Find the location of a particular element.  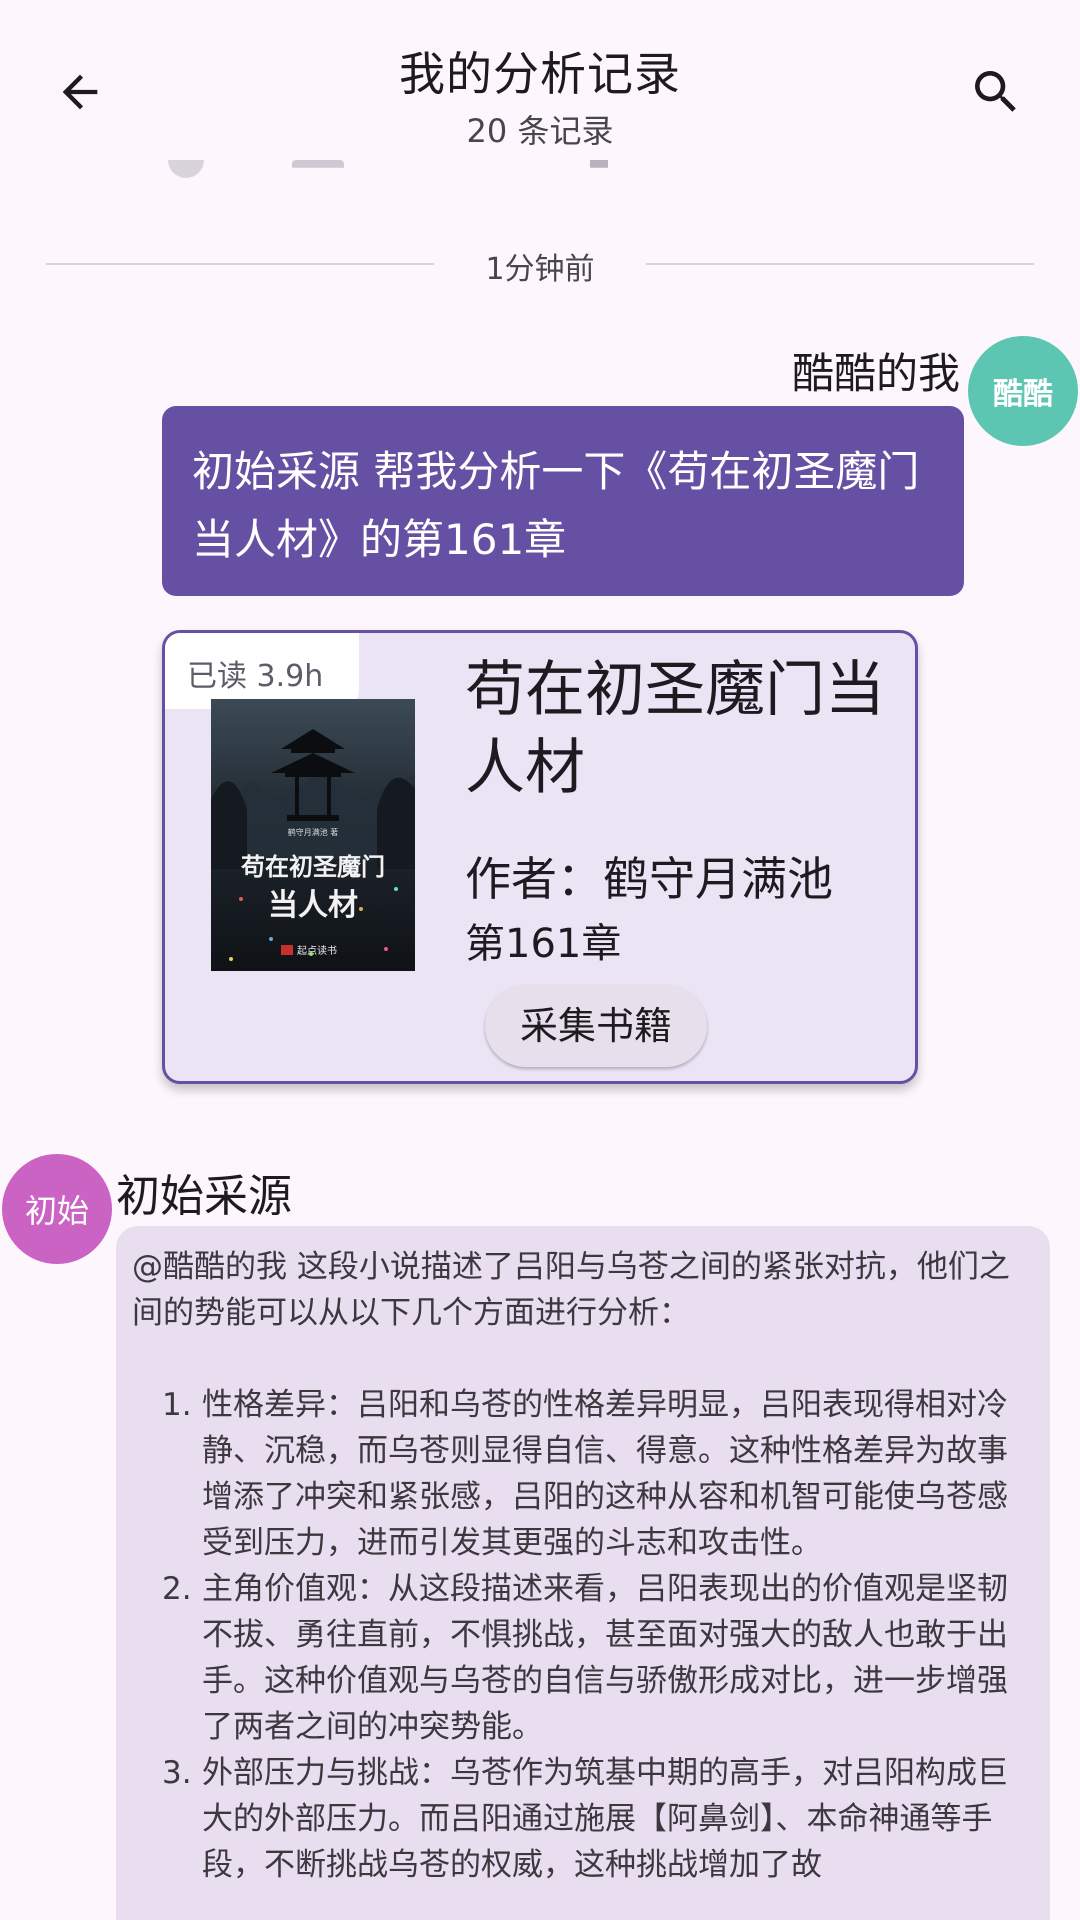

user-avatar: 酷酷 is located at coordinates (1023, 391).